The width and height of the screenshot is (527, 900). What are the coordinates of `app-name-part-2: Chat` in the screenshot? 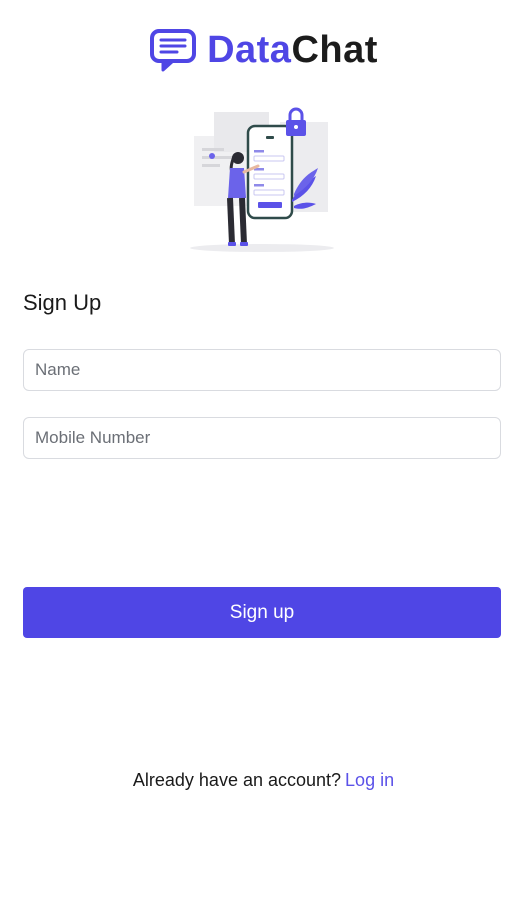 It's located at (334, 50).